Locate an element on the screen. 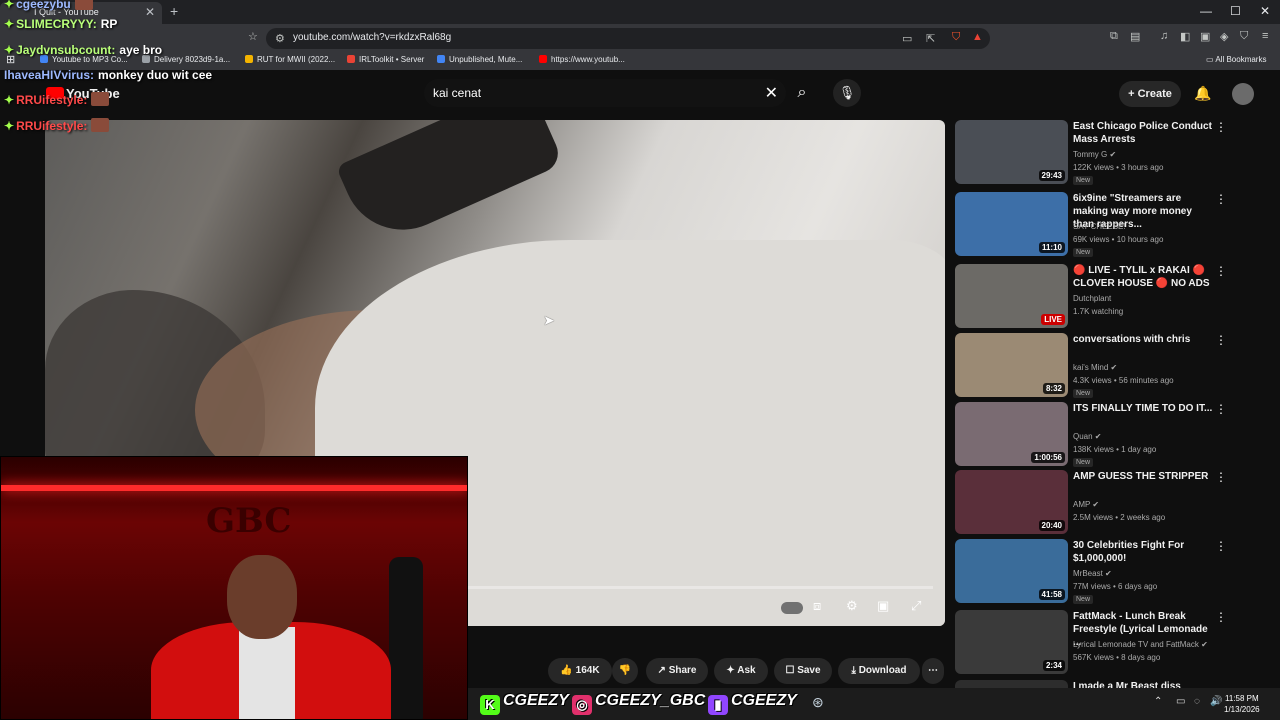 Image resolution: width=1280 pixels, height=720 pixels. bookmark-item: IRLToolkit • Server is located at coordinates (385, 59).